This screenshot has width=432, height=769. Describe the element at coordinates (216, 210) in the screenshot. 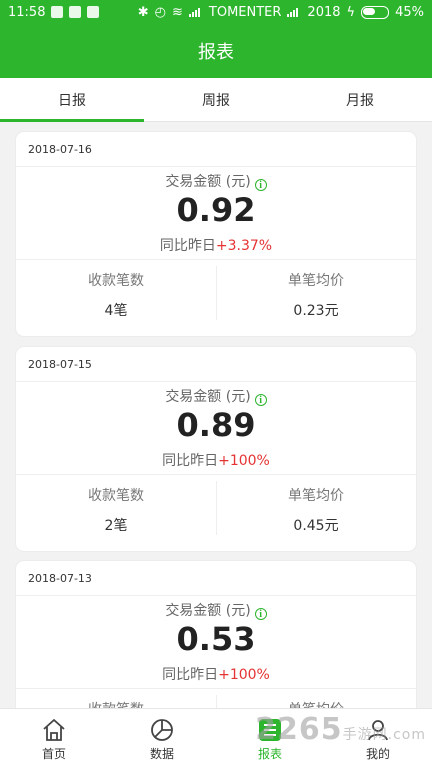

I see `transaction-amount: 0.92` at that location.